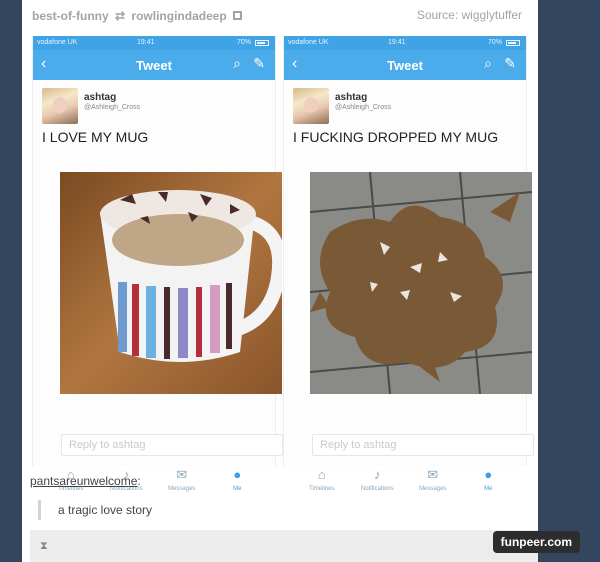 This screenshot has width=600, height=562. Describe the element at coordinates (469, 15) in the screenshot. I see `source-credit: Source: wigglytuffer` at that location.